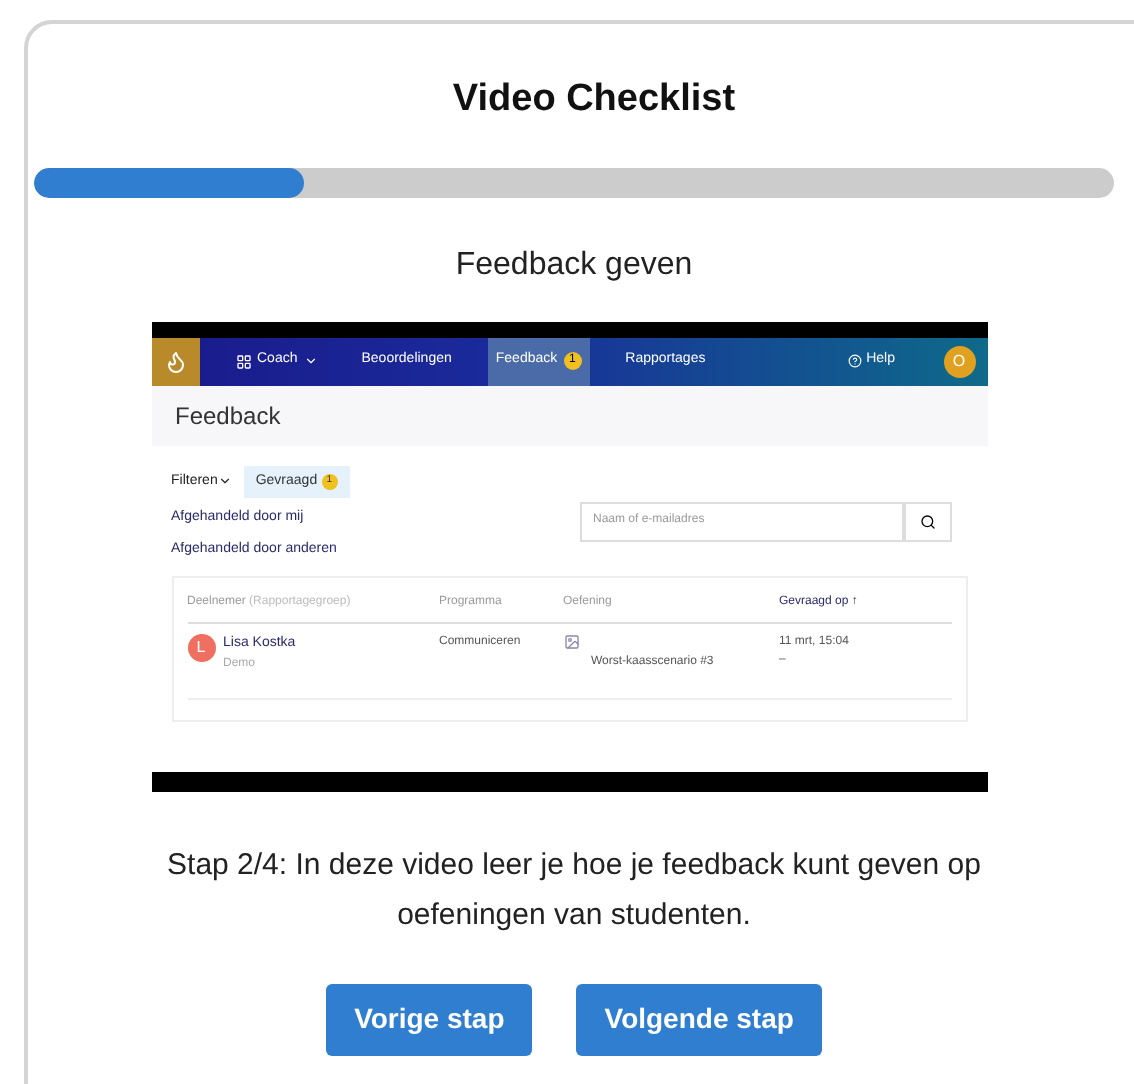 Image resolution: width=1134 pixels, height=1084 pixels. I want to click on search-icon, so click(927, 521).